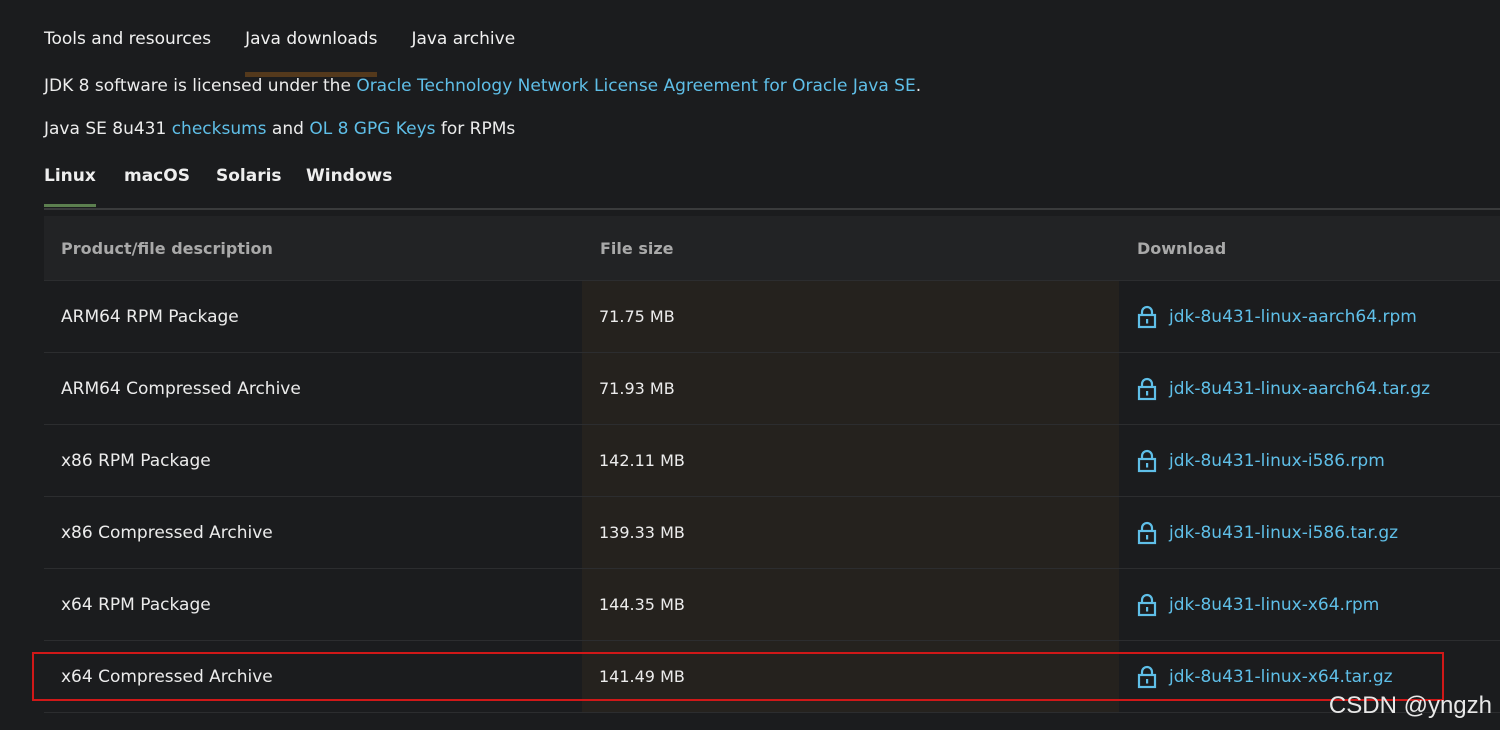 The image size is (1500, 730). What do you see at coordinates (108, 129) in the screenshot?
I see `checks-prefix: Java SE 8u431` at bounding box center [108, 129].